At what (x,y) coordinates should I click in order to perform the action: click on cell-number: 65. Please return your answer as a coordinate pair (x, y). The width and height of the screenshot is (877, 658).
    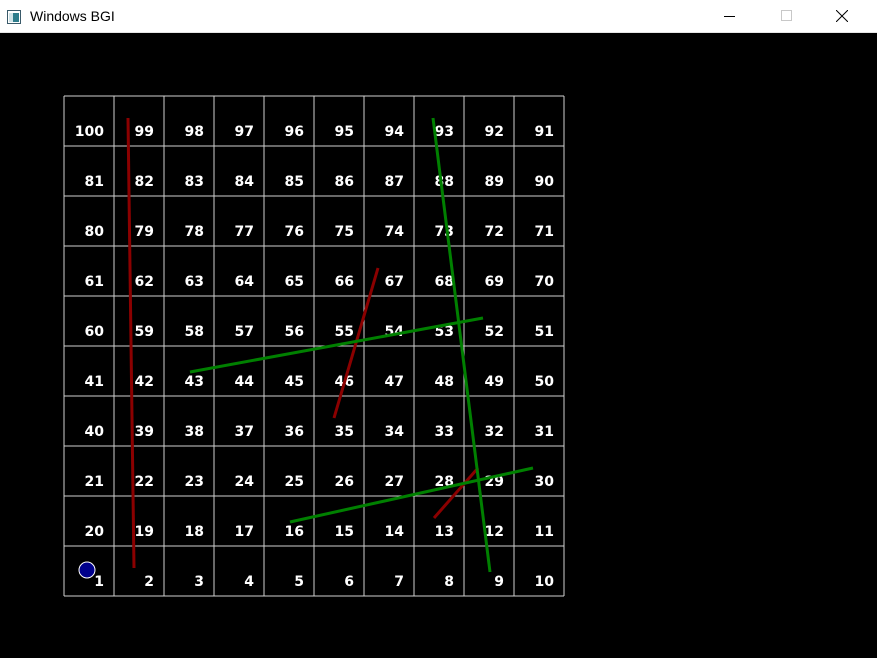
    Looking at the image, I should click on (294, 282).